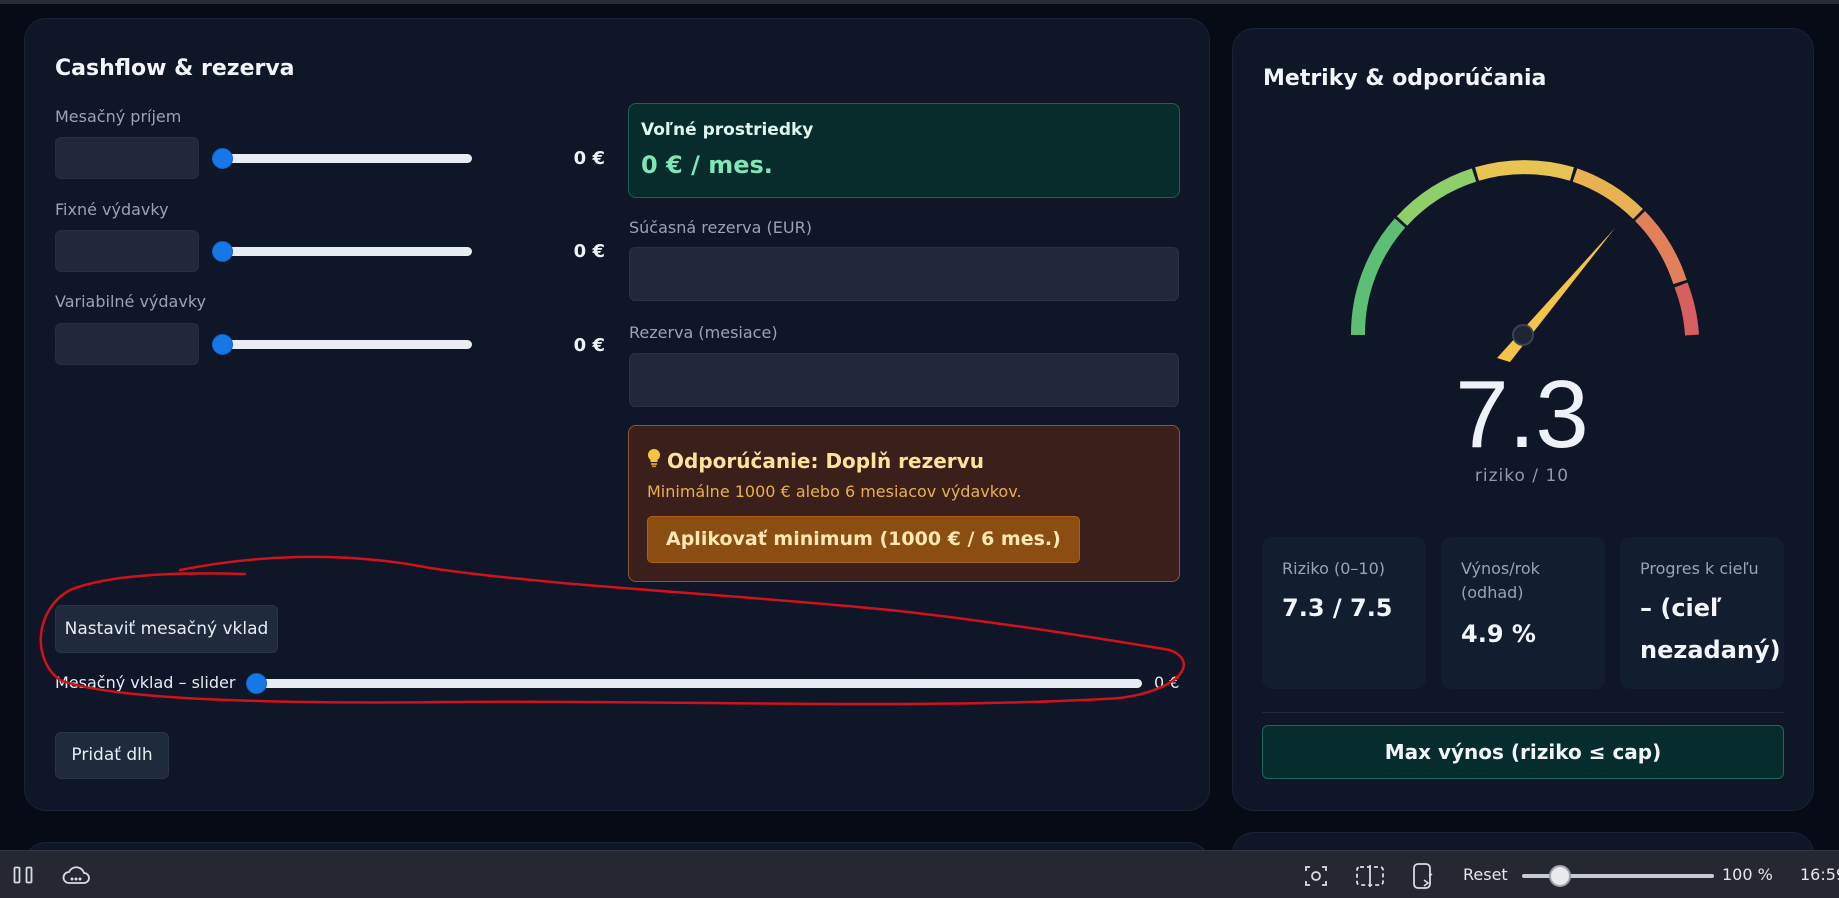 Image resolution: width=1839 pixels, height=898 pixels. Describe the element at coordinates (589, 158) in the screenshot. I see `income-value: 0 €` at that location.